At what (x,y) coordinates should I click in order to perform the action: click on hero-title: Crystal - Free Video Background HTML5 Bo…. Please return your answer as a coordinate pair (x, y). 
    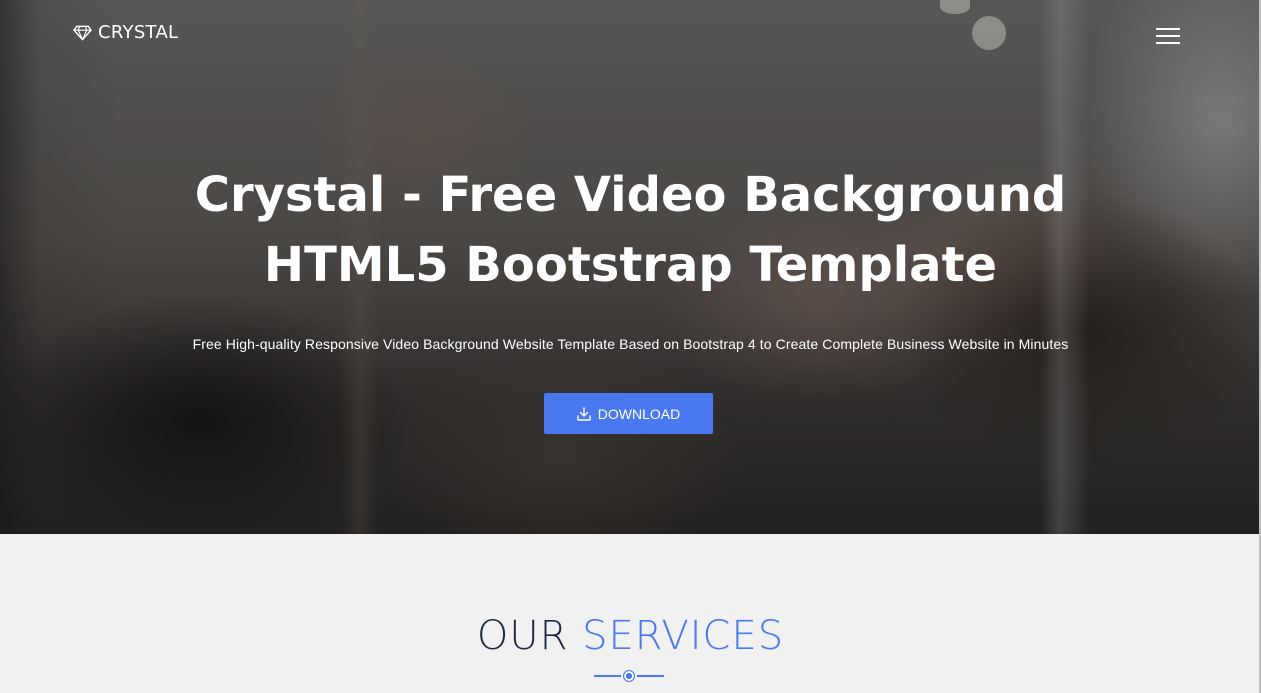
    Looking at the image, I should click on (630, 230).